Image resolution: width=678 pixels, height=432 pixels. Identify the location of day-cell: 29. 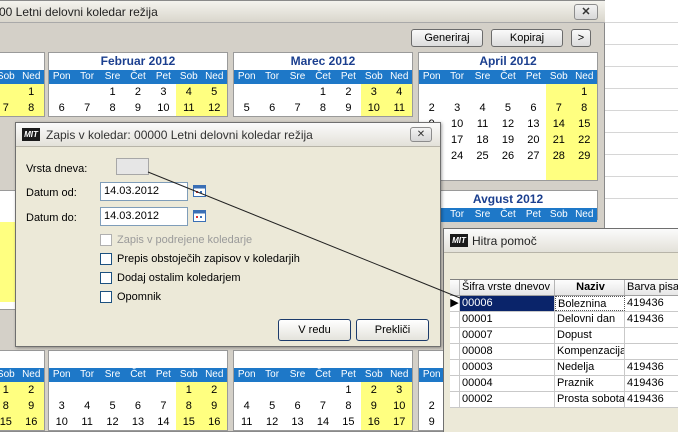
(584, 156).